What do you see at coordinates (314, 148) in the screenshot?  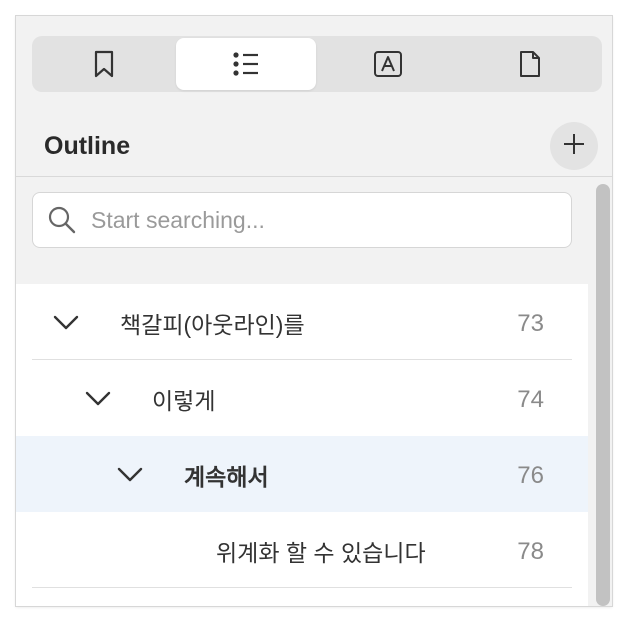 I see `outline-header: Outline` at bounding box center [314, 148].